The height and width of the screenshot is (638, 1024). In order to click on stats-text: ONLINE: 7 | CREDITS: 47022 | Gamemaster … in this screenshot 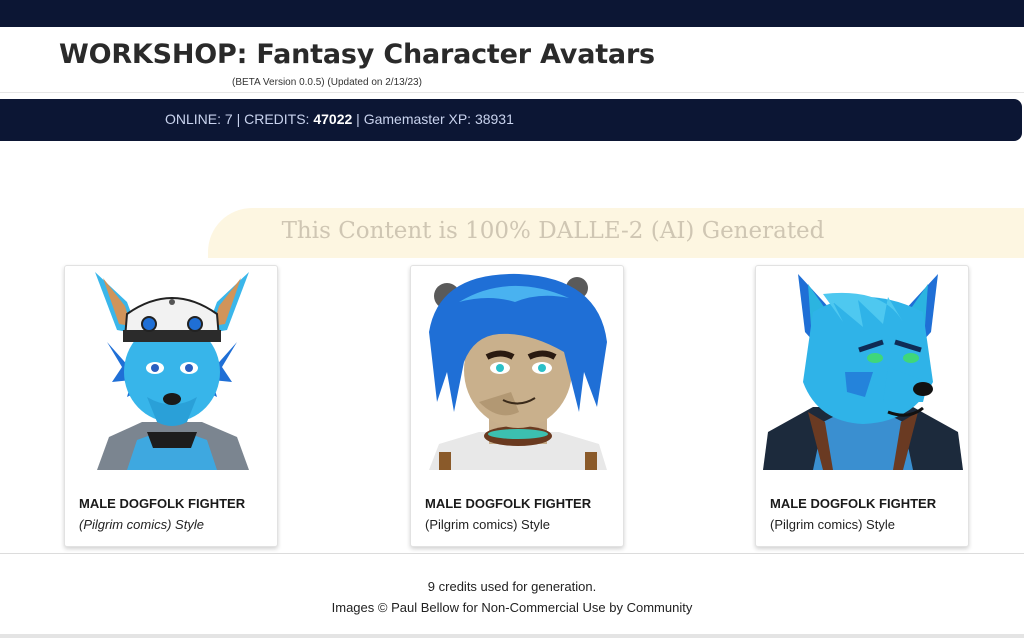, I will do `click(339, 119)`.